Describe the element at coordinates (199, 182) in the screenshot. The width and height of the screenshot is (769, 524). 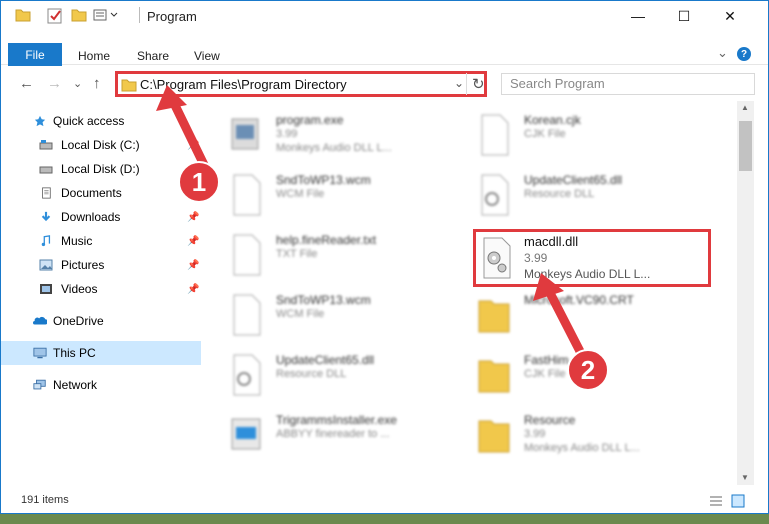
I see `step-1-badge: 1` at that location.